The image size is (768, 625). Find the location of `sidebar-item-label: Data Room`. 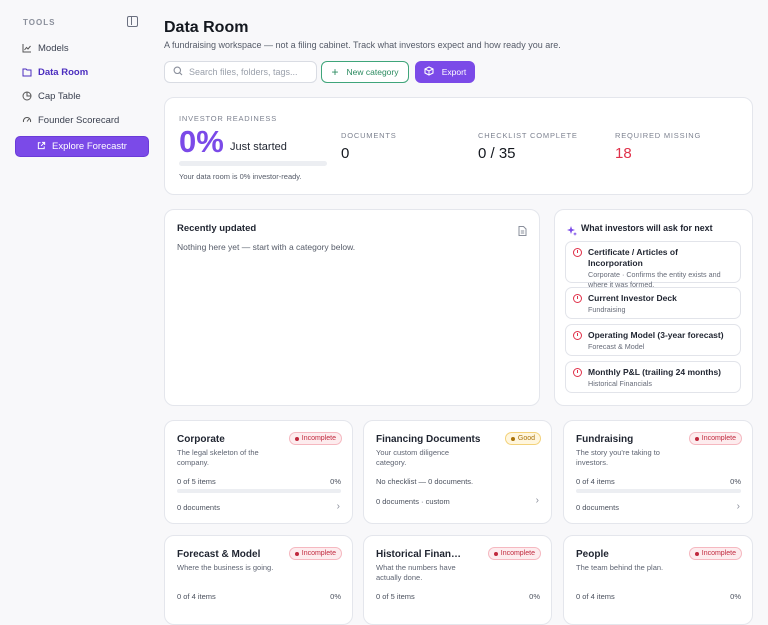

sidebar-item-label: Data Room is located at coordinates (63, 72).